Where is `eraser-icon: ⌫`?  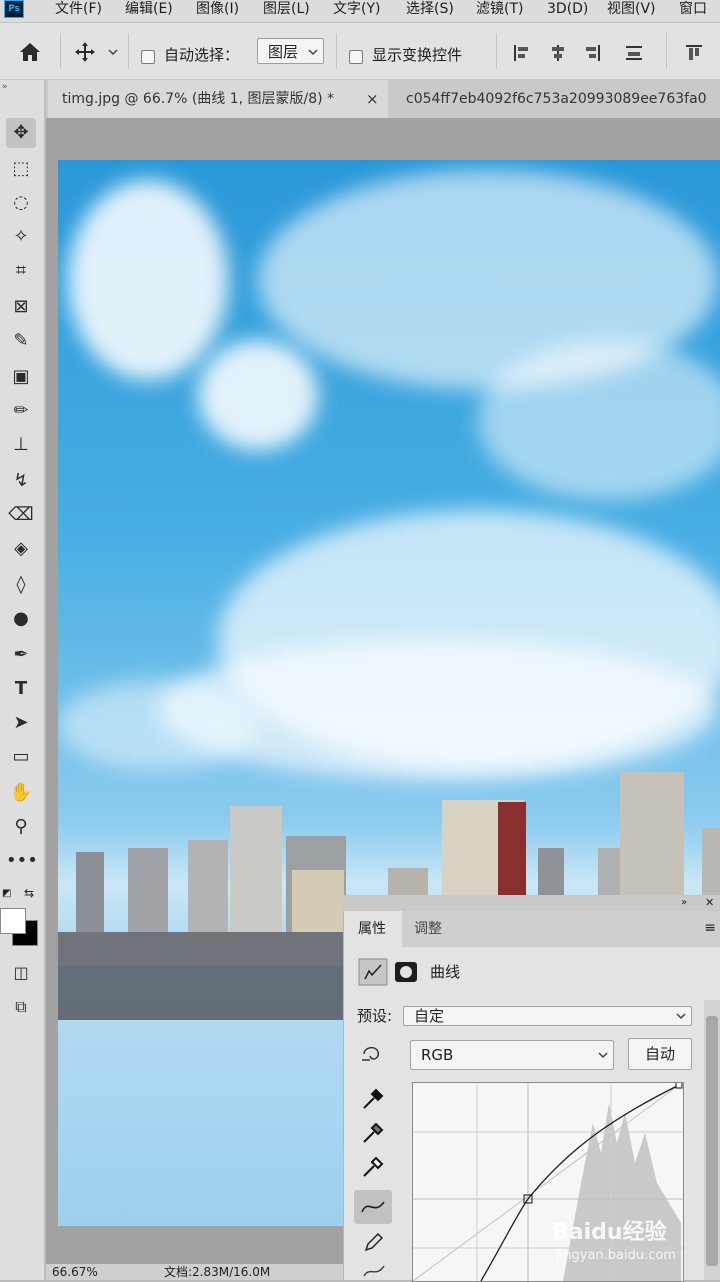 eraser-icon: ⌫ is located at coordinates (21, 515).